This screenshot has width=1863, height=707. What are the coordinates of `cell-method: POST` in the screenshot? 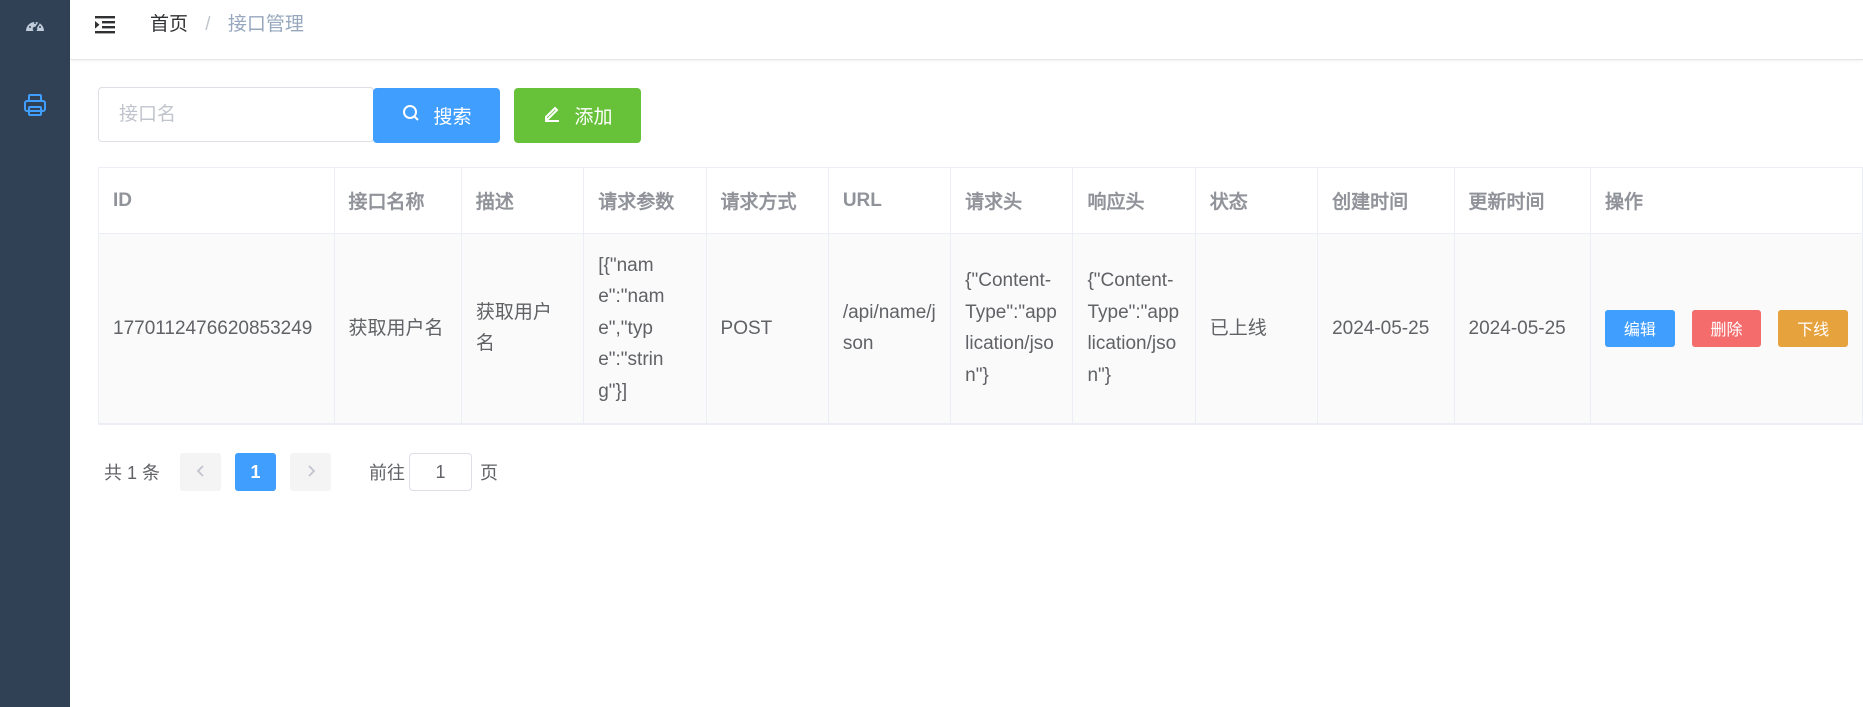 It's located at (767, 329).